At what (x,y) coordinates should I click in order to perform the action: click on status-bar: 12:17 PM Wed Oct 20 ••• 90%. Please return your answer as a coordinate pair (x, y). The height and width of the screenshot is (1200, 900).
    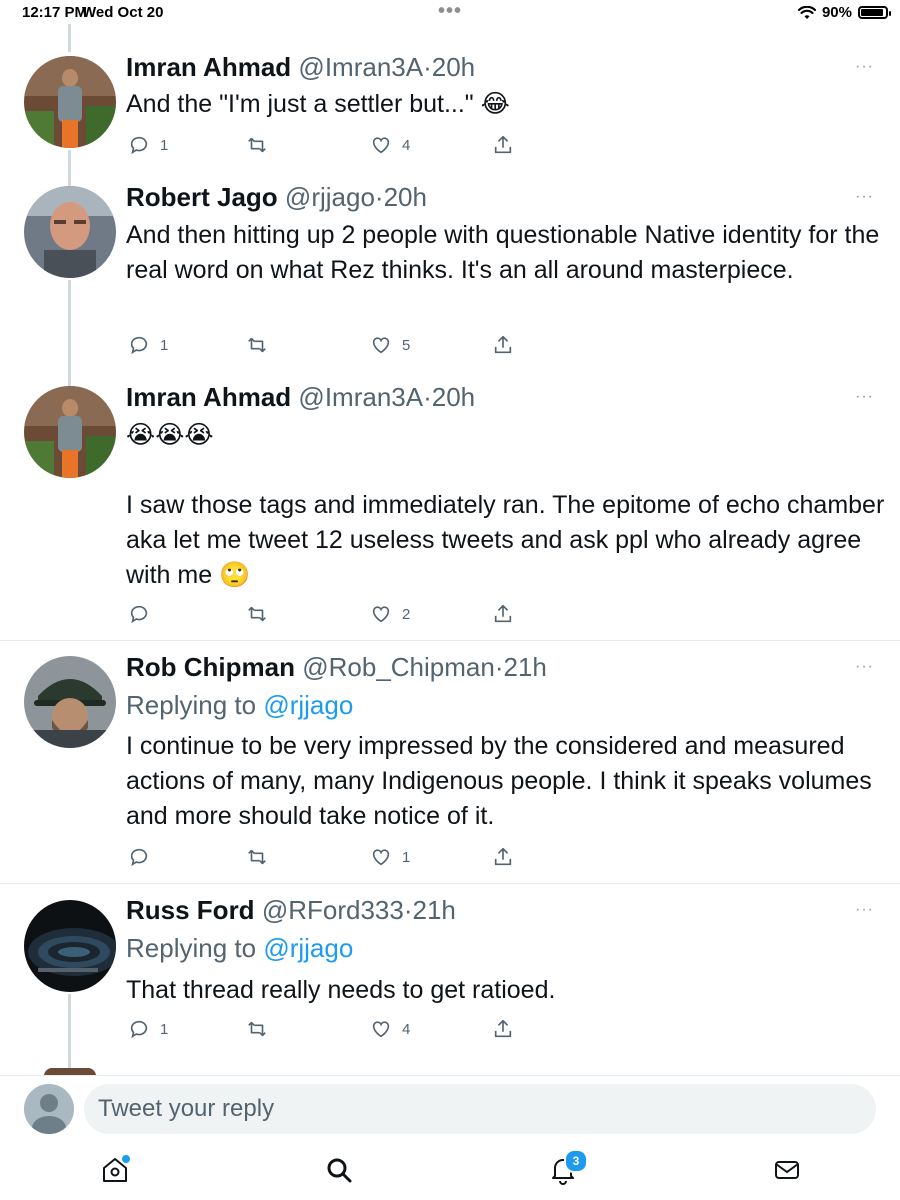
    Looking at the image, I should click on (450, 13).